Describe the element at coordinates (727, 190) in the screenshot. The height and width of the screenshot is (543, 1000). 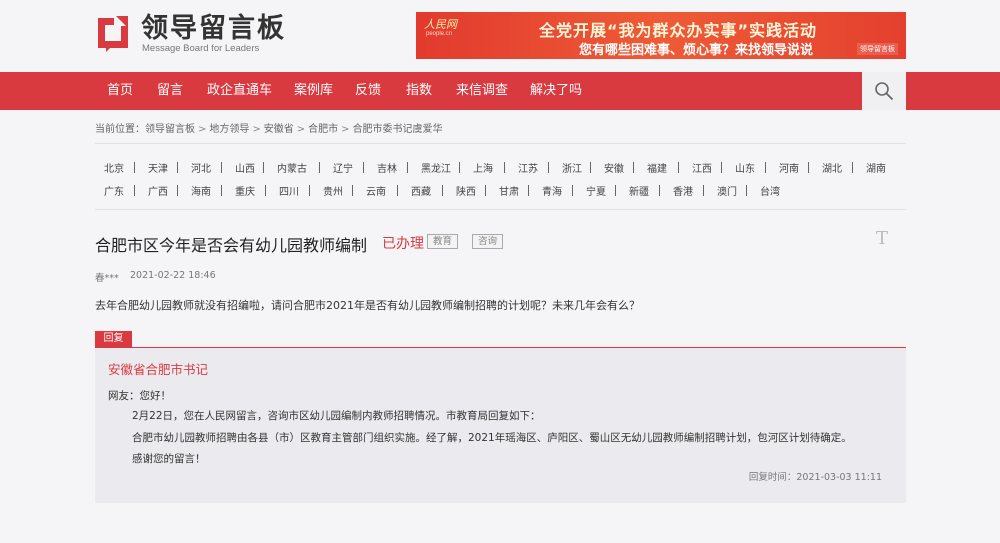
I see `province-link: 澳门` at that location.